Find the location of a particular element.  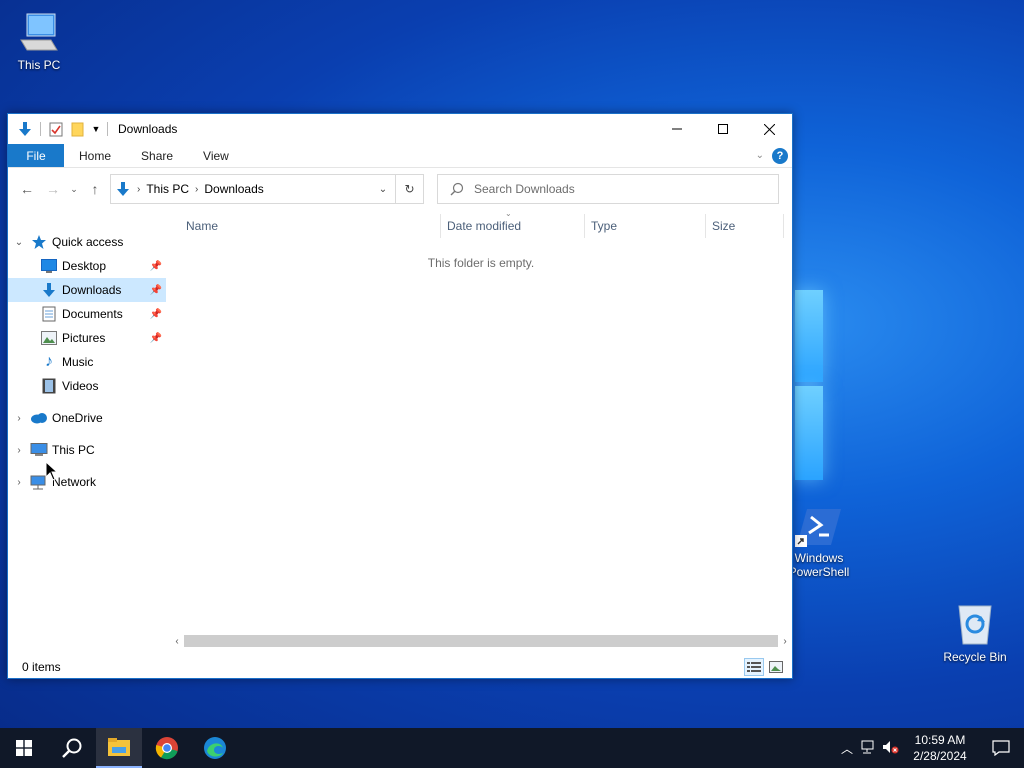

large-icons-view-button is located at coordinates (776, 667).